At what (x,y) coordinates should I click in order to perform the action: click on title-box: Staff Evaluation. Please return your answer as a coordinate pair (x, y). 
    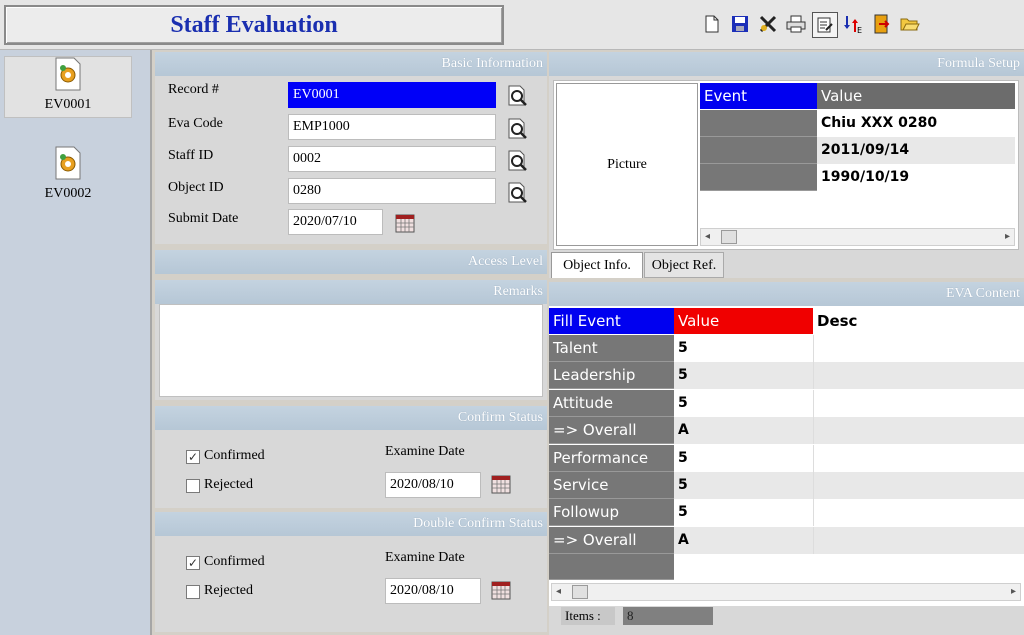
    Looking at the image, I should click on (254, 25).